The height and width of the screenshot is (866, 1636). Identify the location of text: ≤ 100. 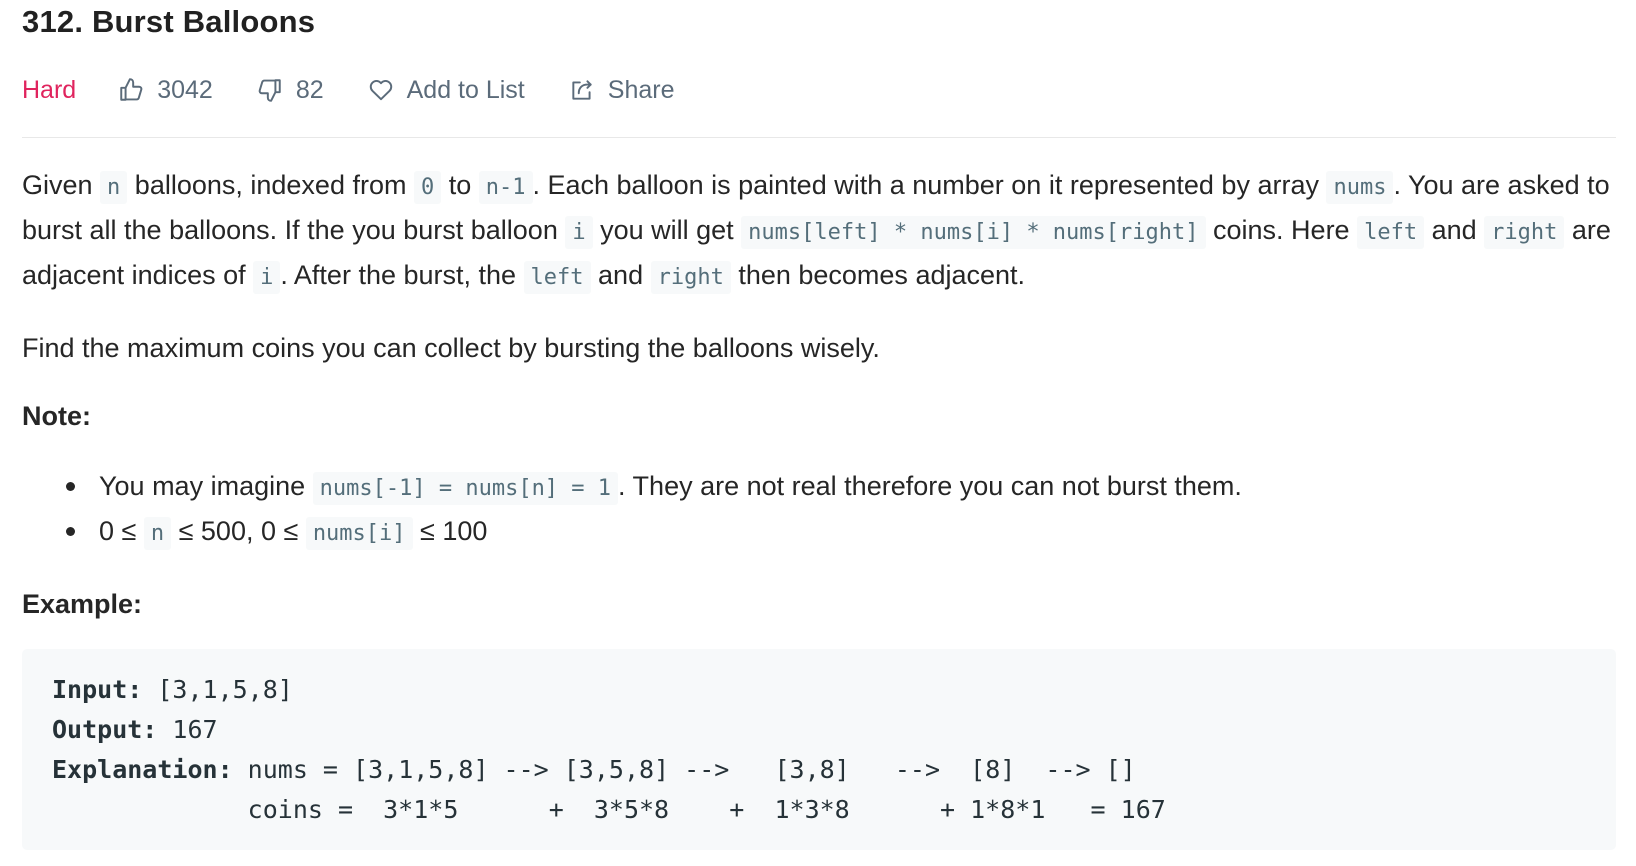
(450, 531).